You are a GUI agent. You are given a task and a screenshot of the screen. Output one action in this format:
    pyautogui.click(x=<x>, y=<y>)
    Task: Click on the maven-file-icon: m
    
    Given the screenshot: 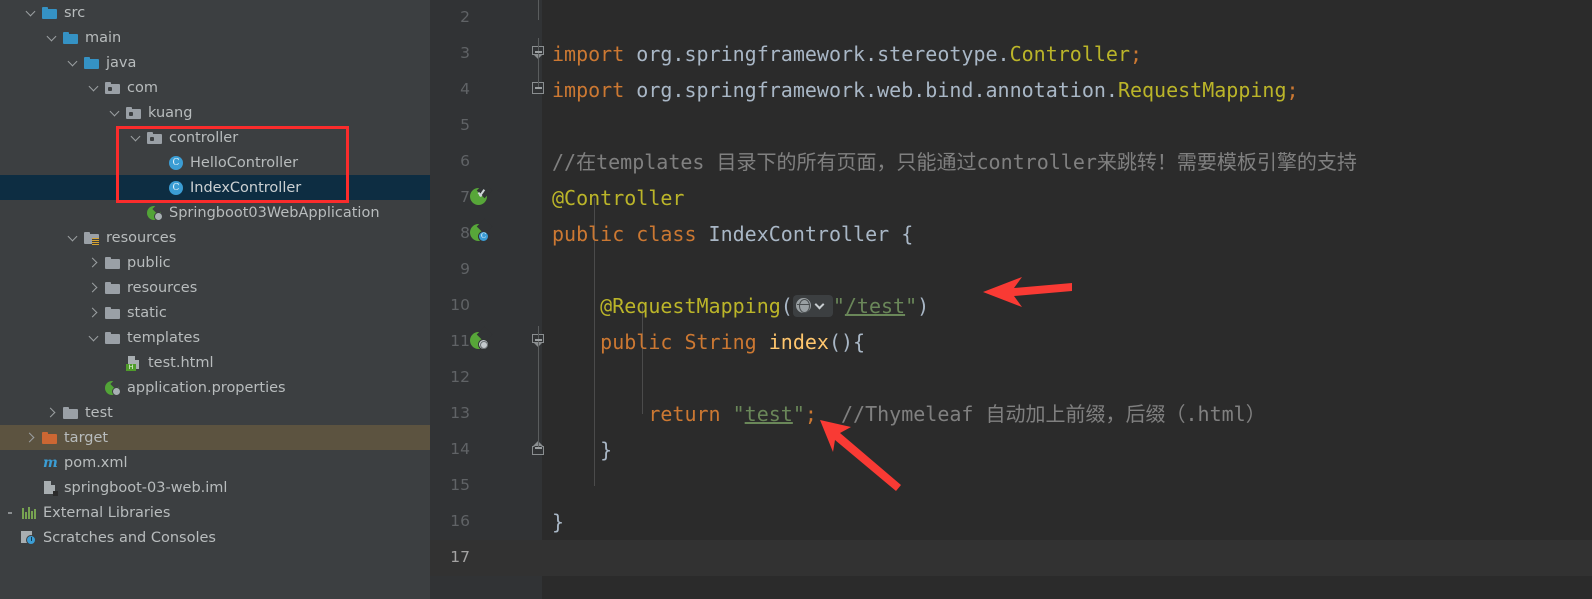 What is the action you would take?
    pyautogui.click(x=50, y=462)
    